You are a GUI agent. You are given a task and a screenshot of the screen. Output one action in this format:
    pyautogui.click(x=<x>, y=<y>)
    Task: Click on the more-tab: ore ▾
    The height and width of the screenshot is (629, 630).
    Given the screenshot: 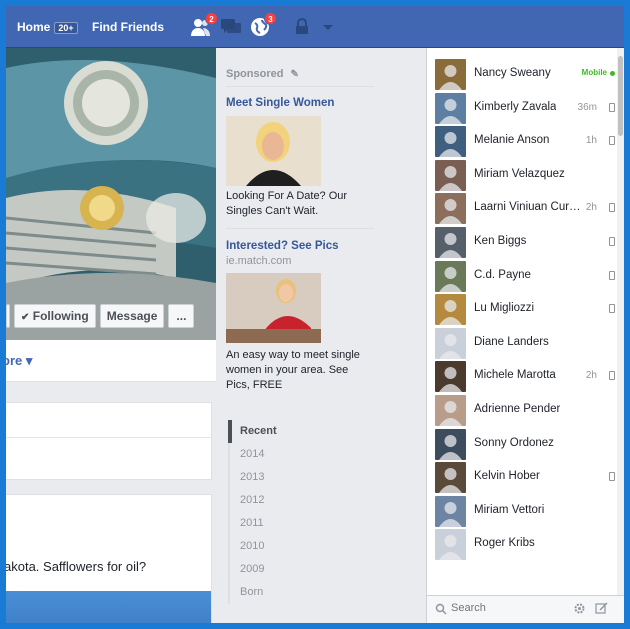 What is the action you would take?
    pyautogui.click(x=19, y=361)
    